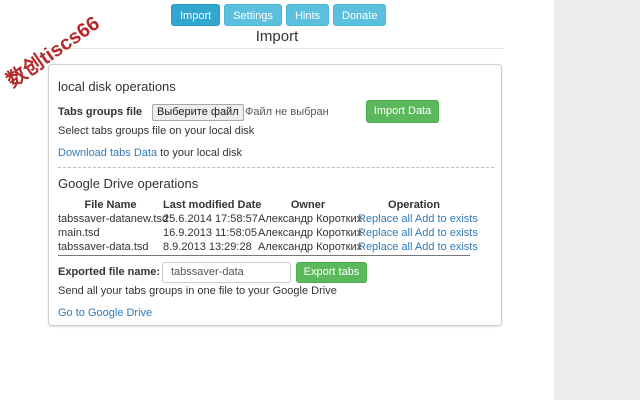  Describe the element at coordinates (210, 219) in the screenshot. I see `modified-cell: 25.6.2014 17:58:57` at that location.